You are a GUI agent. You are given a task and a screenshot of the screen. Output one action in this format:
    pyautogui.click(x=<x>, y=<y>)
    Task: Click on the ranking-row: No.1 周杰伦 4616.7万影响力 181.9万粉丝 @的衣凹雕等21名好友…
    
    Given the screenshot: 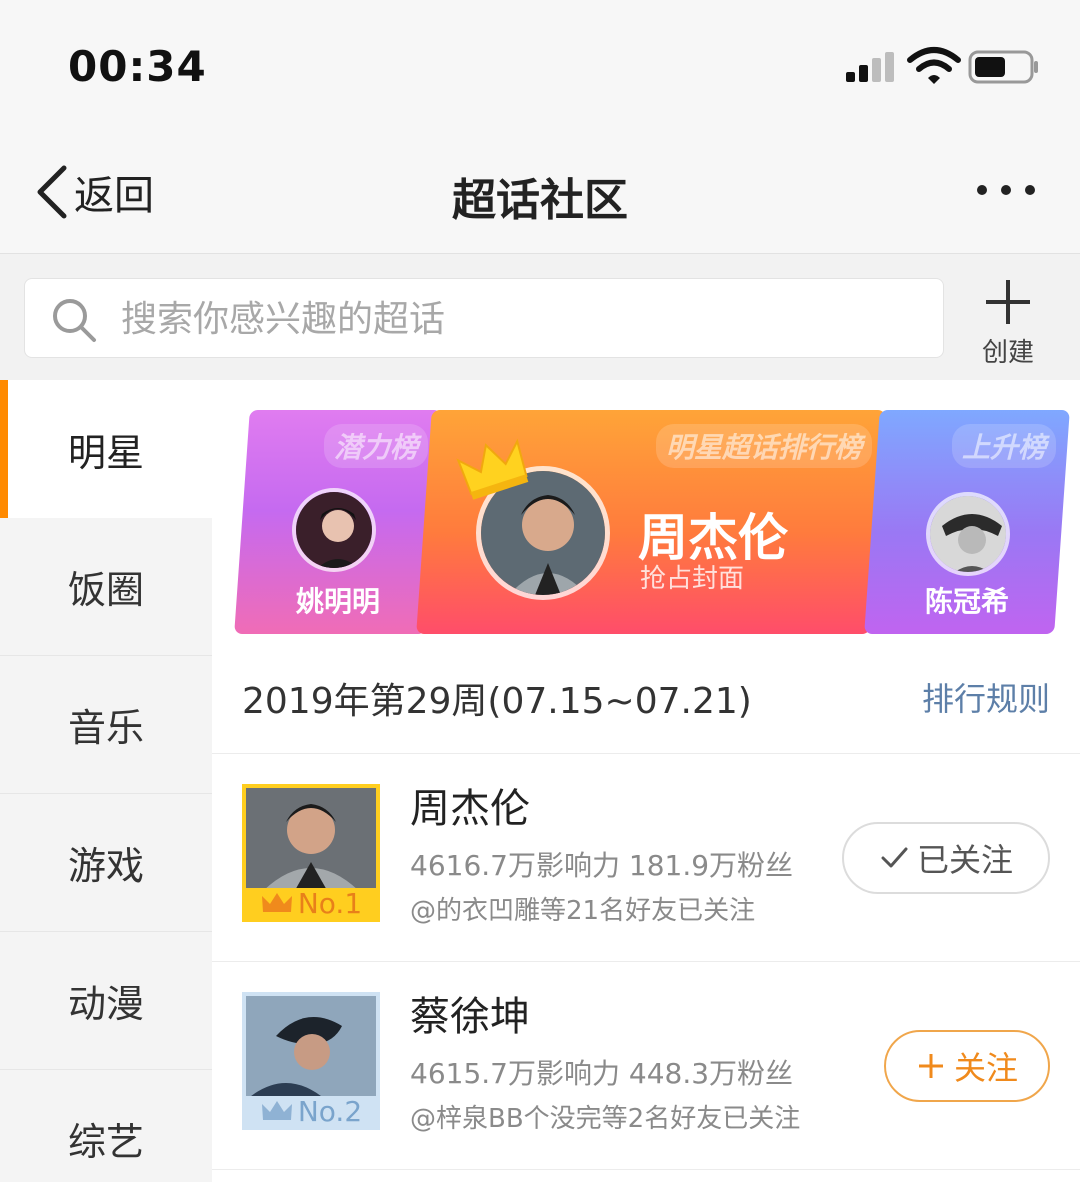 What is the action you would take?
    pyautogui.click(x=646, y=858)
    